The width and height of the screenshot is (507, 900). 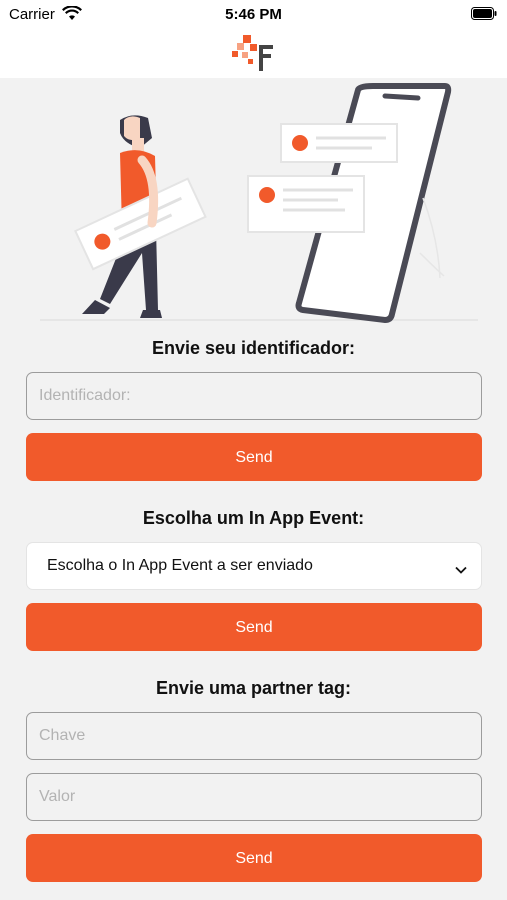 What do you see at coordinates (254, 736) in the screenshot?
I see `partner-tag-key-input` at bounding box center [254, 736].